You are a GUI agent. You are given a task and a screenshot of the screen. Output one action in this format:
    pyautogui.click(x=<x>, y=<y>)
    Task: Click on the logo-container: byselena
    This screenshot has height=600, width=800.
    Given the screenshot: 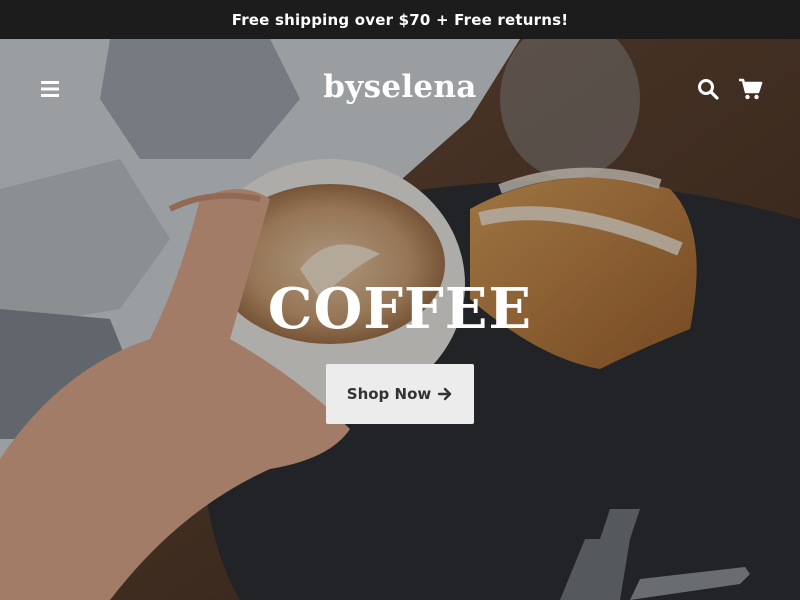 What is the action you would take?
    pyautogui.click(x=400, y=87)
    